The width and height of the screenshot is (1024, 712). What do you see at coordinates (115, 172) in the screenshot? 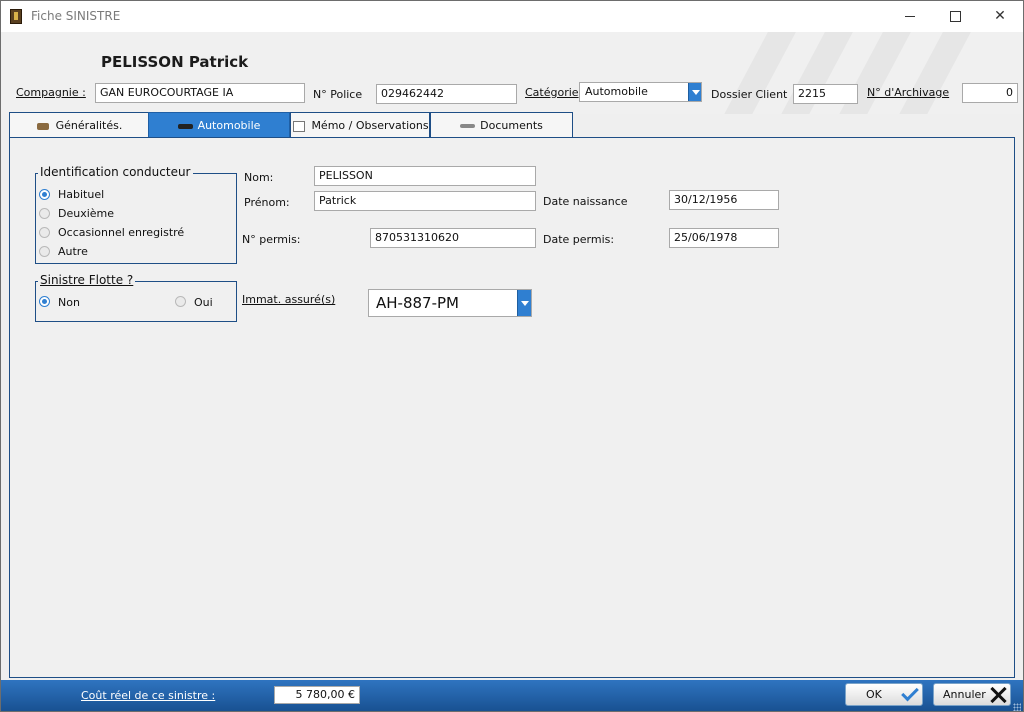
I see `identification-title: Identification conducteur` at bounding box center [115, 172].